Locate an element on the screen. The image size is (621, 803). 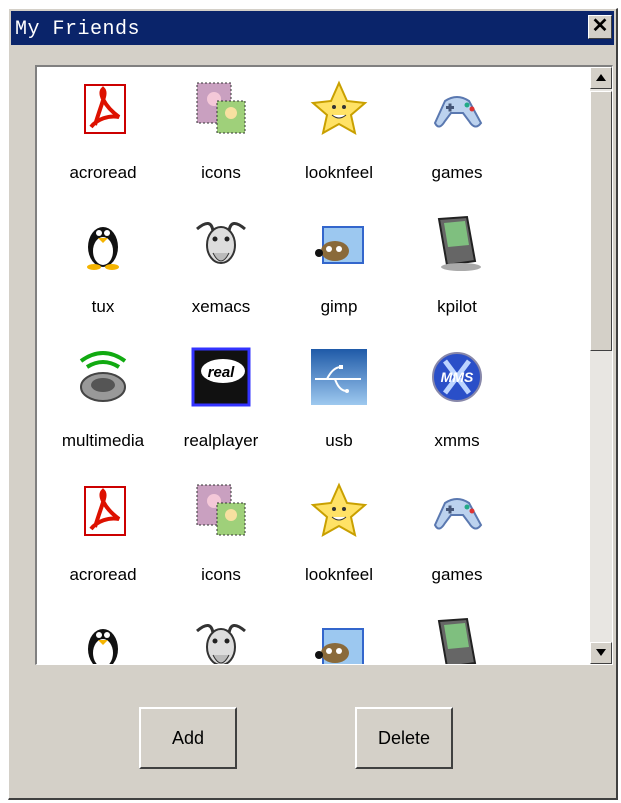
list-item-multimedia: multimedia is located at coordinates (103, 412).